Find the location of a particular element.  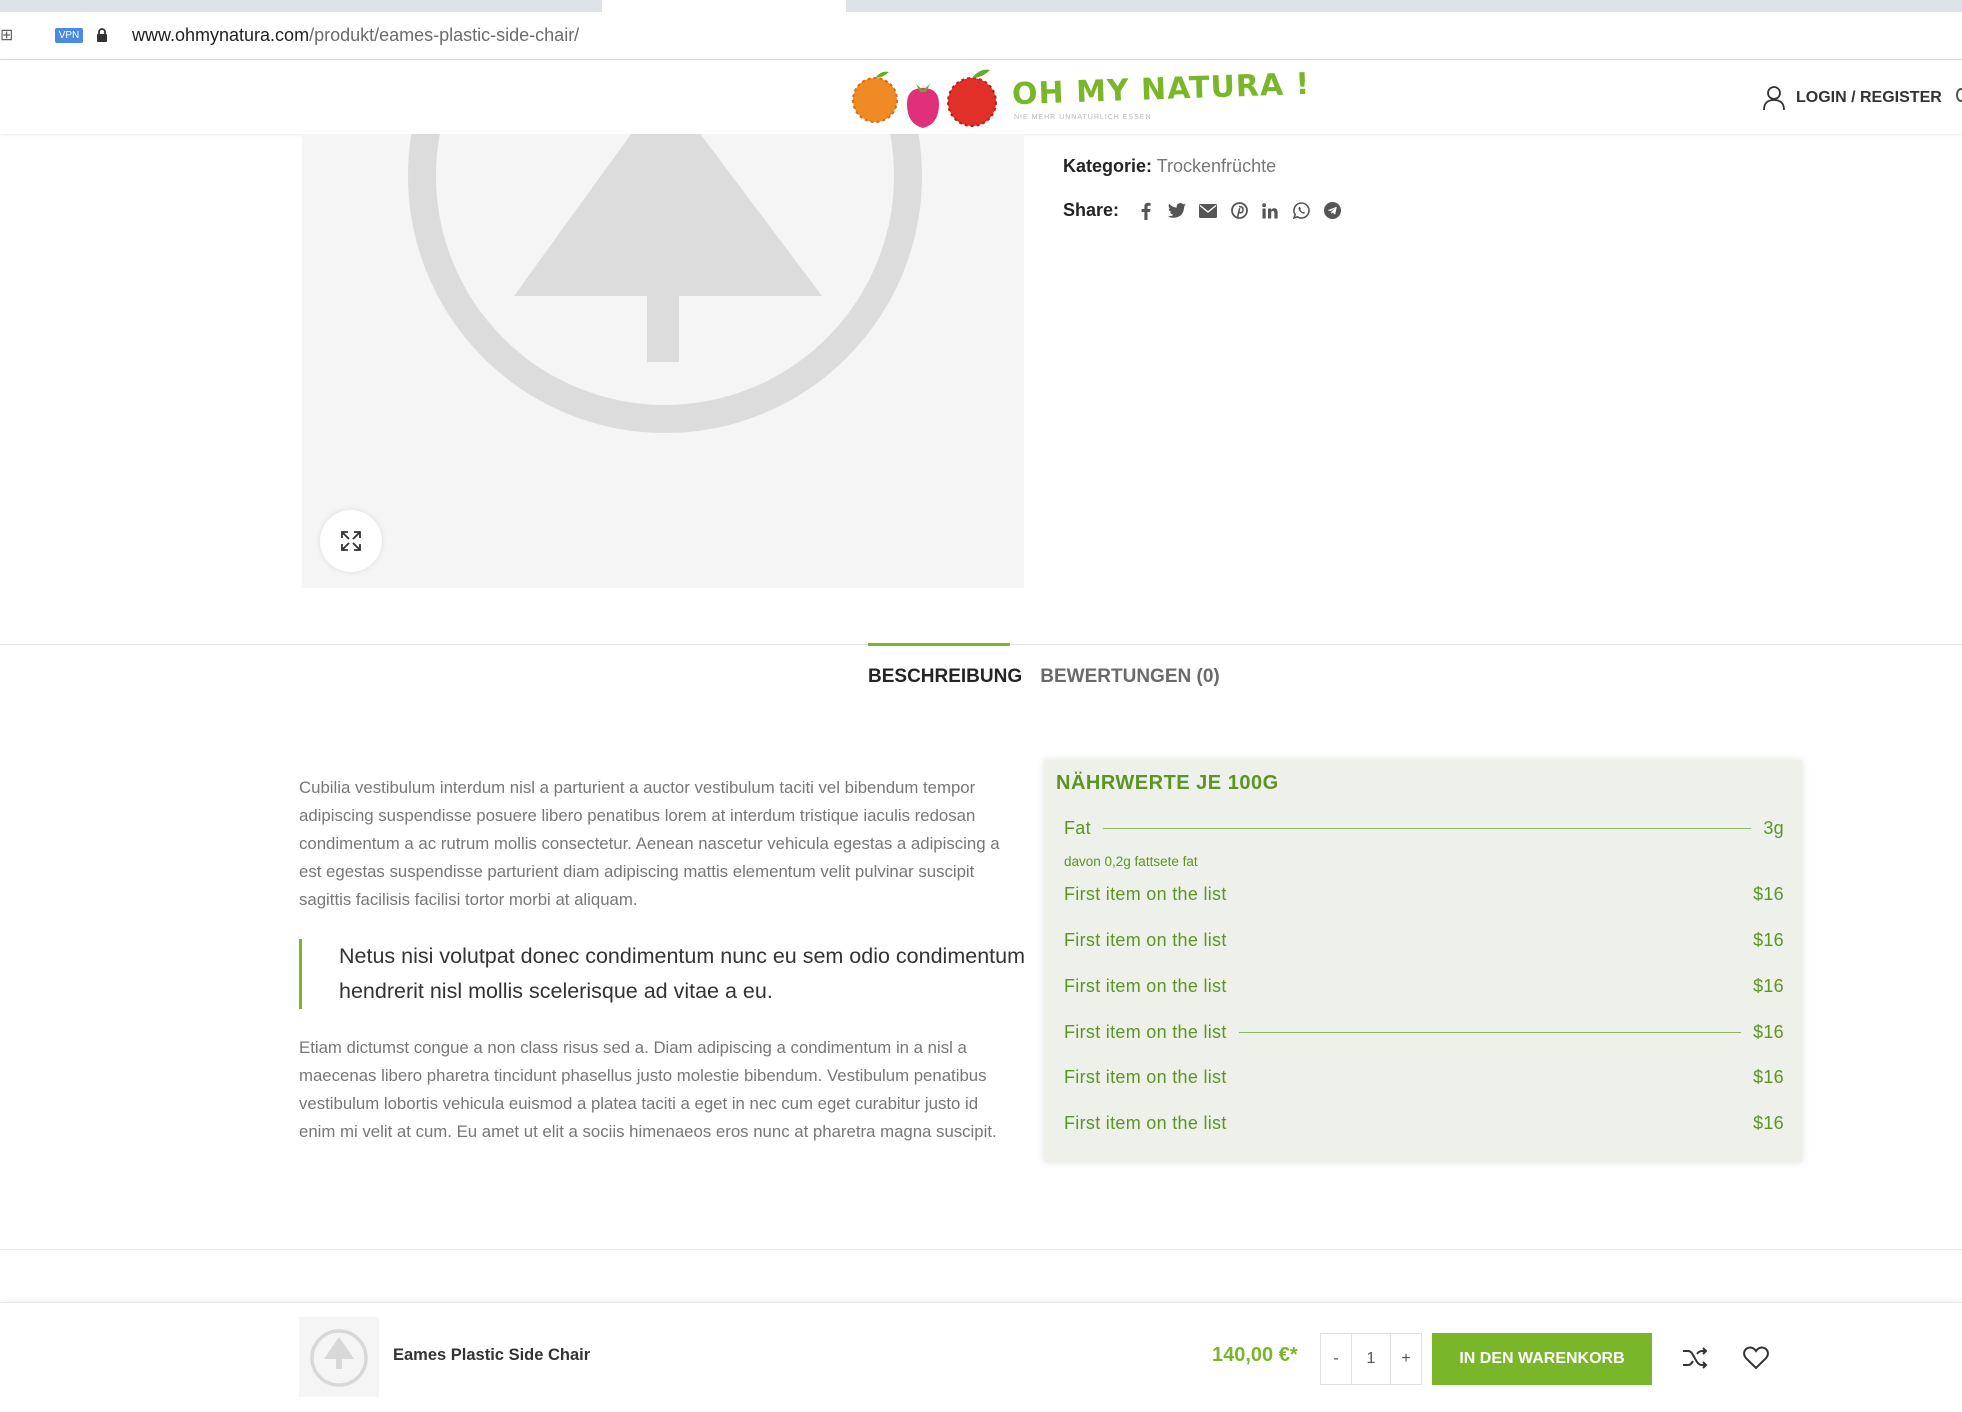

product-share: Share: is located at coordinates (1202, 210).